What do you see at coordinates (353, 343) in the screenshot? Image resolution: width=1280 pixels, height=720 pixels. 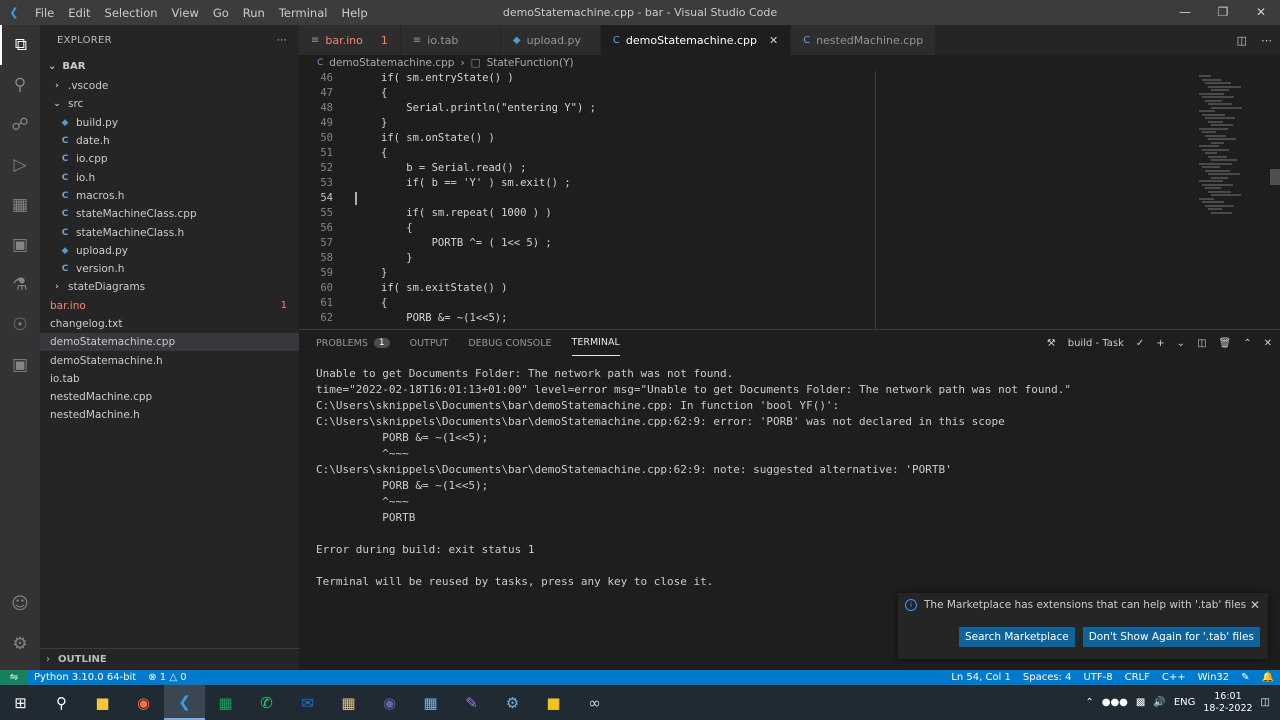 I see `tab-problems: PROBLEMS 1` at bounding box center [353, 343].